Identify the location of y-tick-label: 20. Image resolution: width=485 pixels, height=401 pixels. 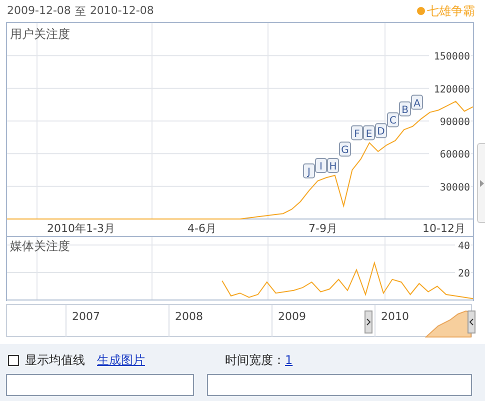
(464, 274).